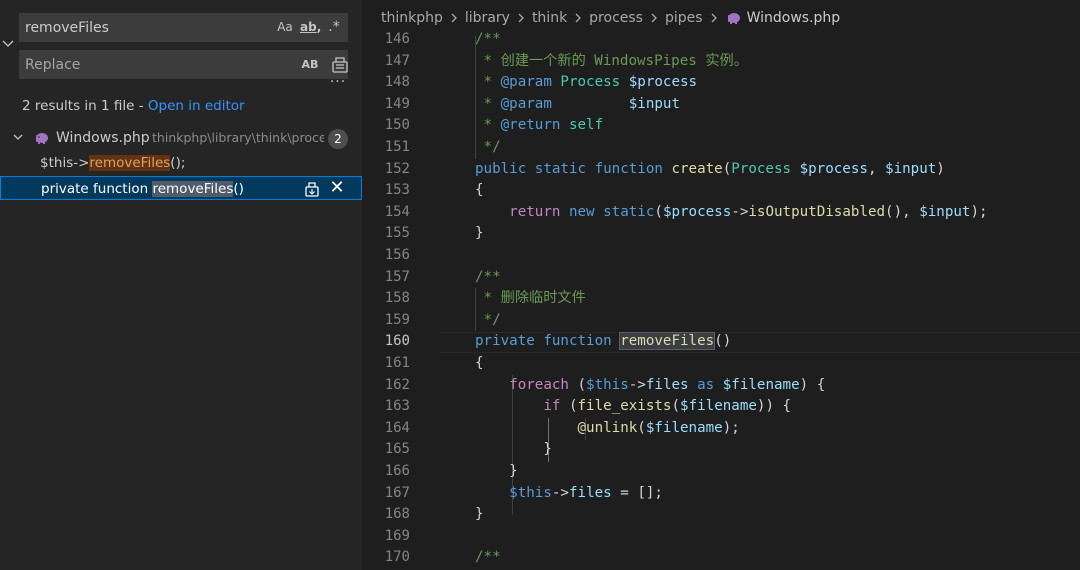 The height and width of the screenshot is (570, 1080). Describe the element at coordinates (697, 211) in the screenshot. I see `code-token: $process` at that location.